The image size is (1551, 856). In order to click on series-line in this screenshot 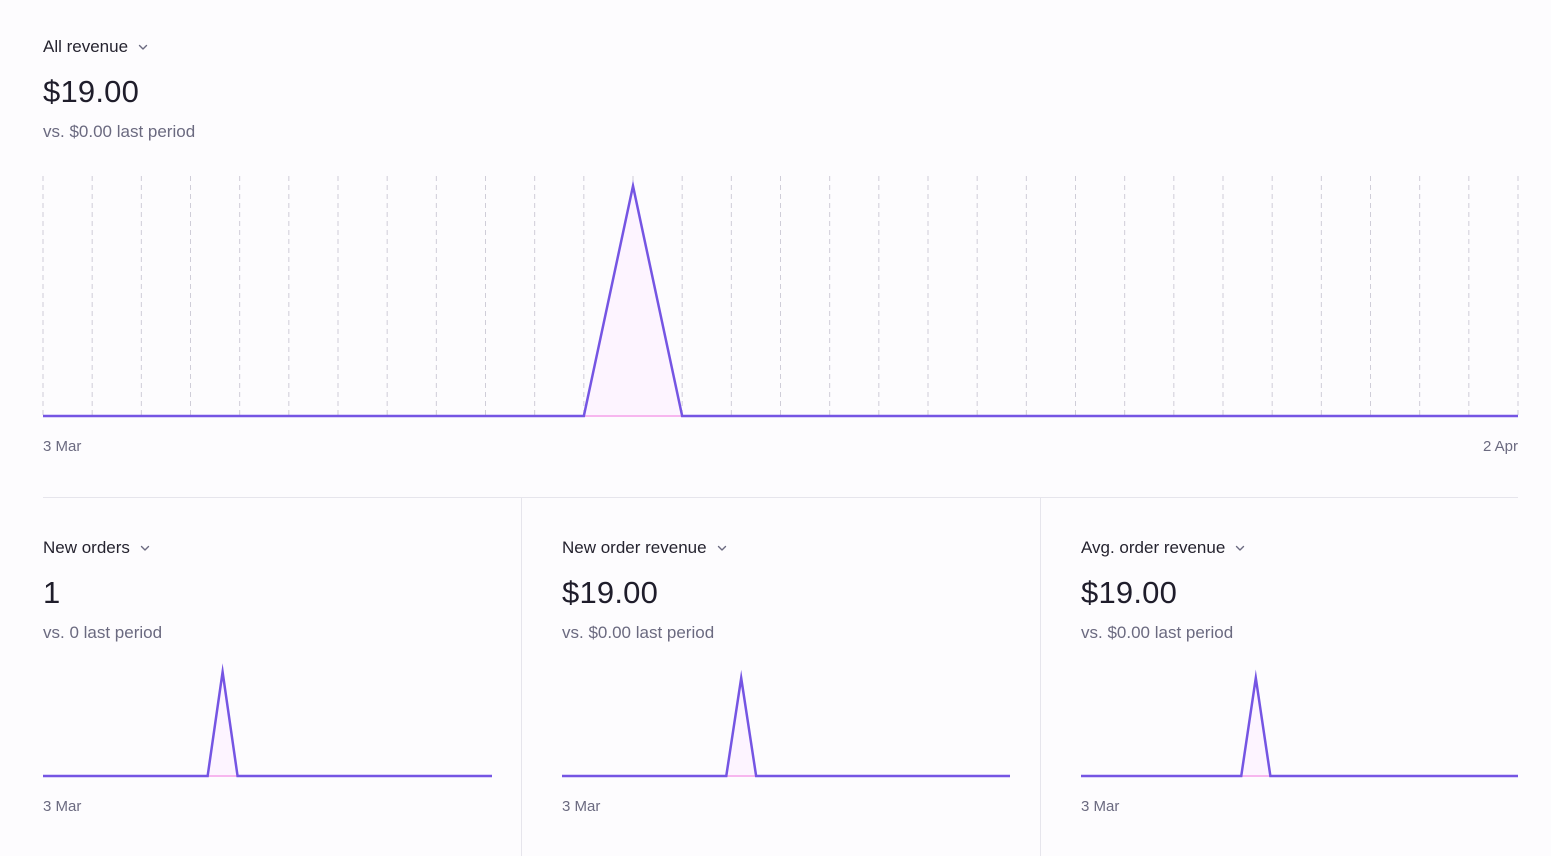, I will do `click(1299, 723)`.